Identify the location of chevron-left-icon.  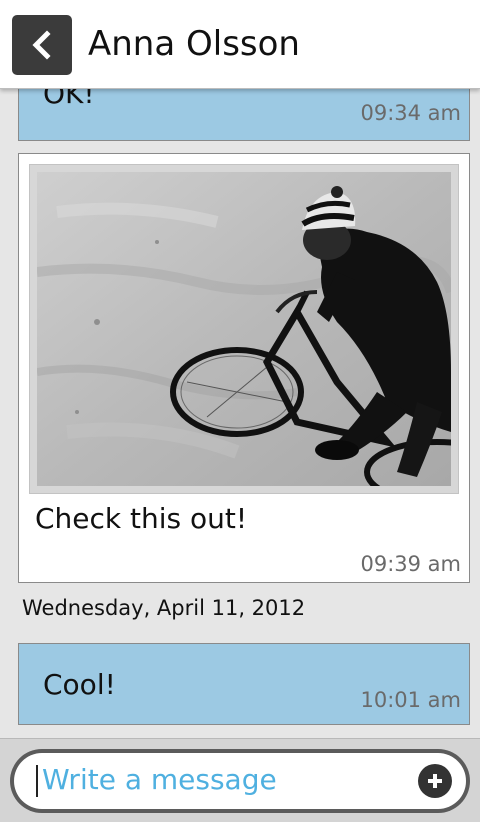
(41, 45).